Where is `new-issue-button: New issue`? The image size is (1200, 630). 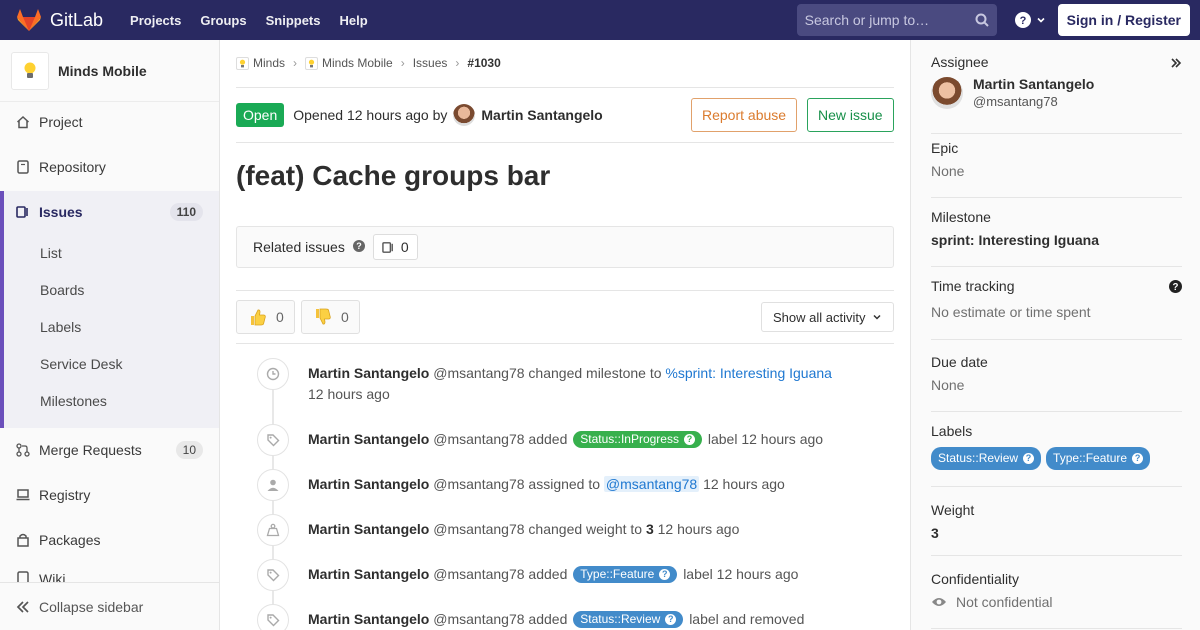
new-issue-button: New issue is located at coordinates (850, 115).